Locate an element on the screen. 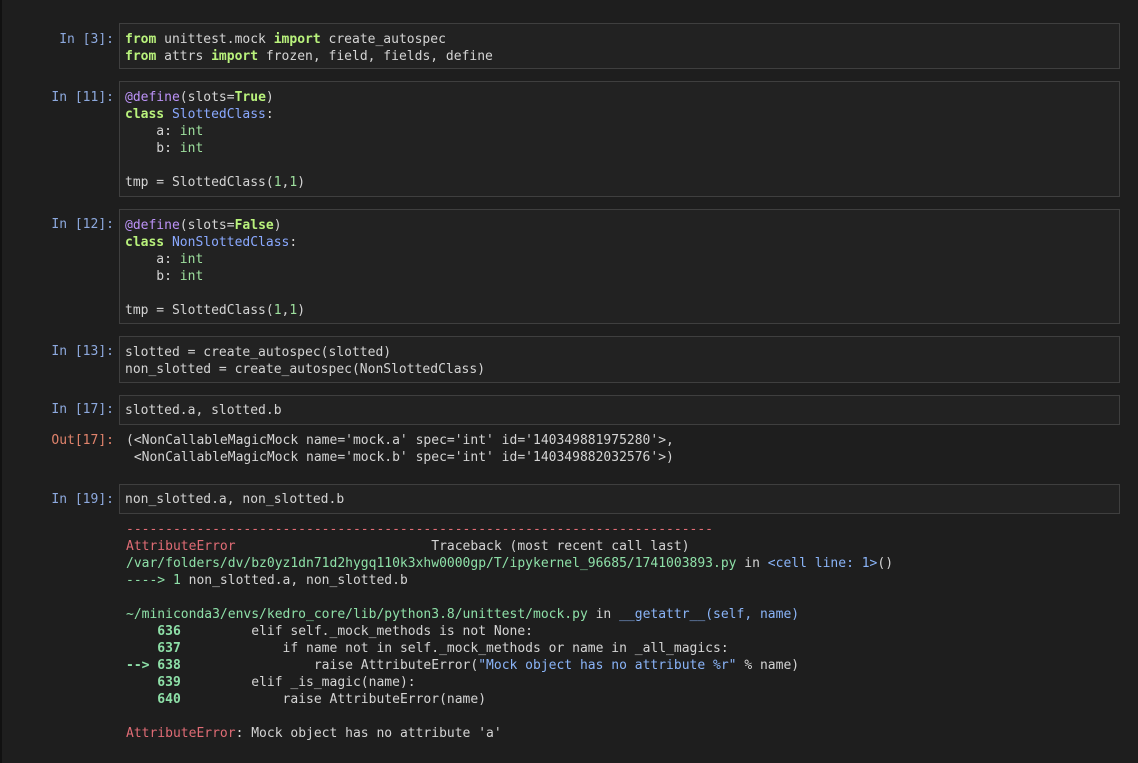  line-number: 637 is located at coordinates (153, 648).